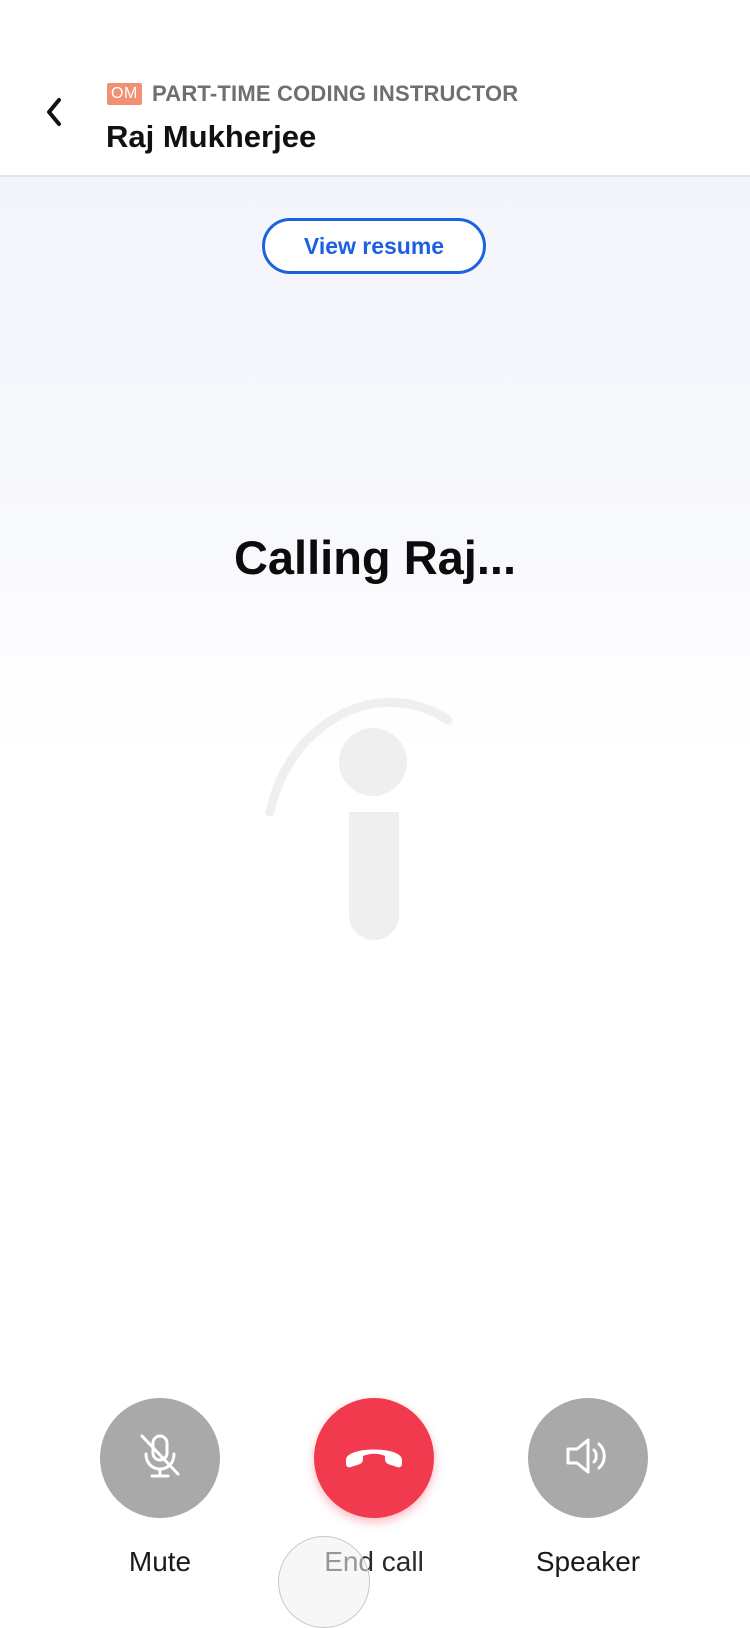 This screenshot has height=1628, width=750. I want to click on view-resume-button: View resume, so click(374, 246).